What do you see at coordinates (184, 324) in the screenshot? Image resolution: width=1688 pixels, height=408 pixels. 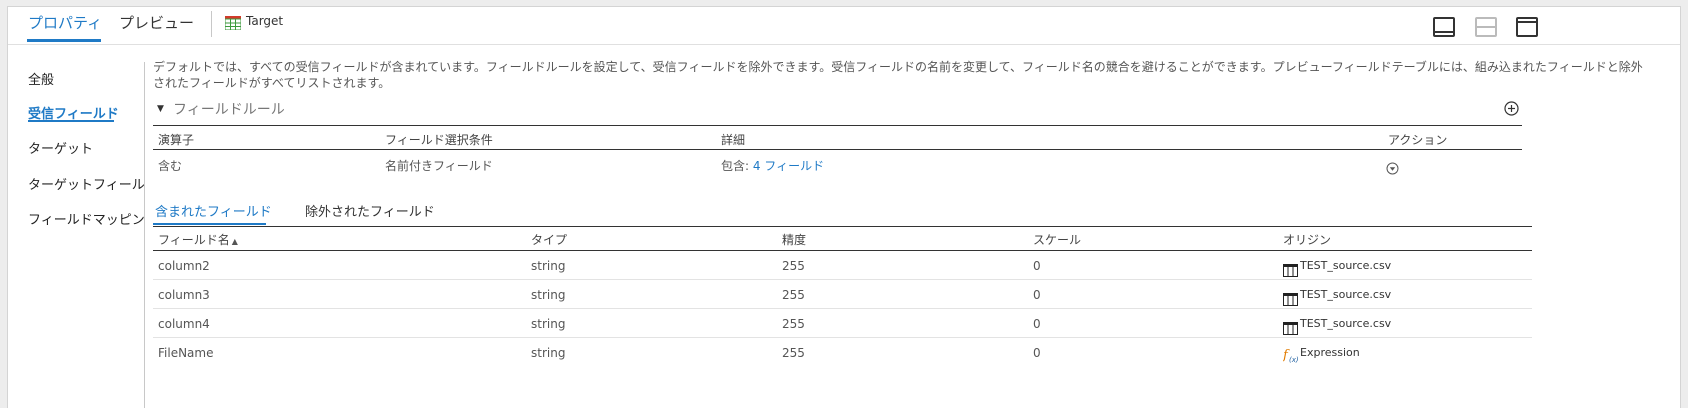 I see `field-name: column4` at bounding box center [184, 324].